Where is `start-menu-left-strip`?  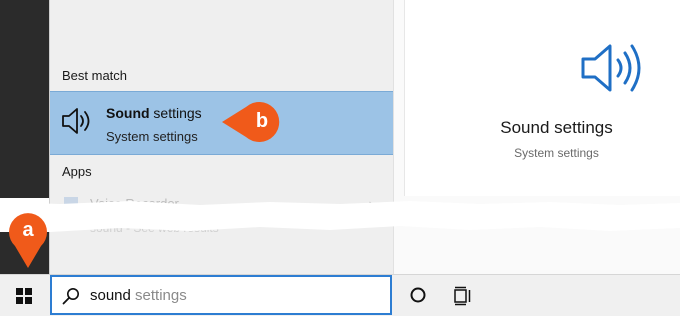 start-menu-left-strip is located at coordinates (24, 99).